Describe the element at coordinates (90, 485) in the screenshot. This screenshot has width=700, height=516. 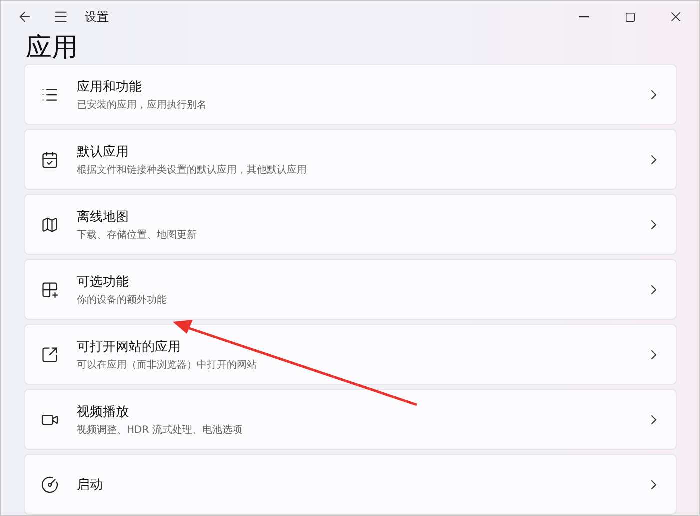
I see `item-title: 启动` at that location.